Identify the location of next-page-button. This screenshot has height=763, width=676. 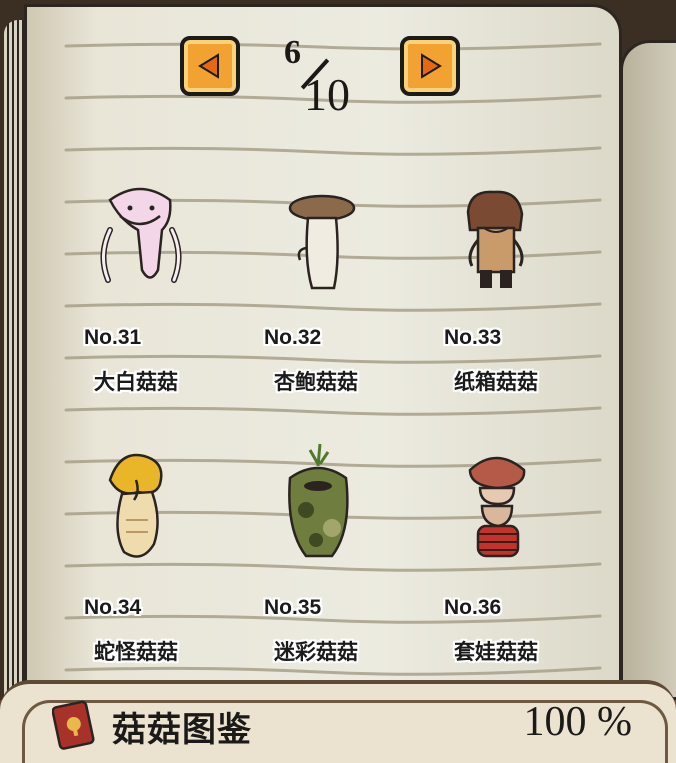
(430, 66).